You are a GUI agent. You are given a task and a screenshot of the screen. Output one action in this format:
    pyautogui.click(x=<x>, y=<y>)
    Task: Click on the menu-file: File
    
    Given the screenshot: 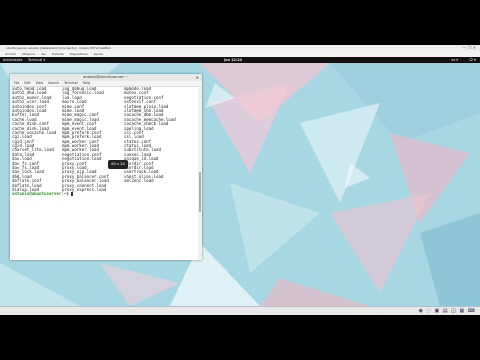 What is the action you would take?
    pyautogui.click(x=16, y=83)
    